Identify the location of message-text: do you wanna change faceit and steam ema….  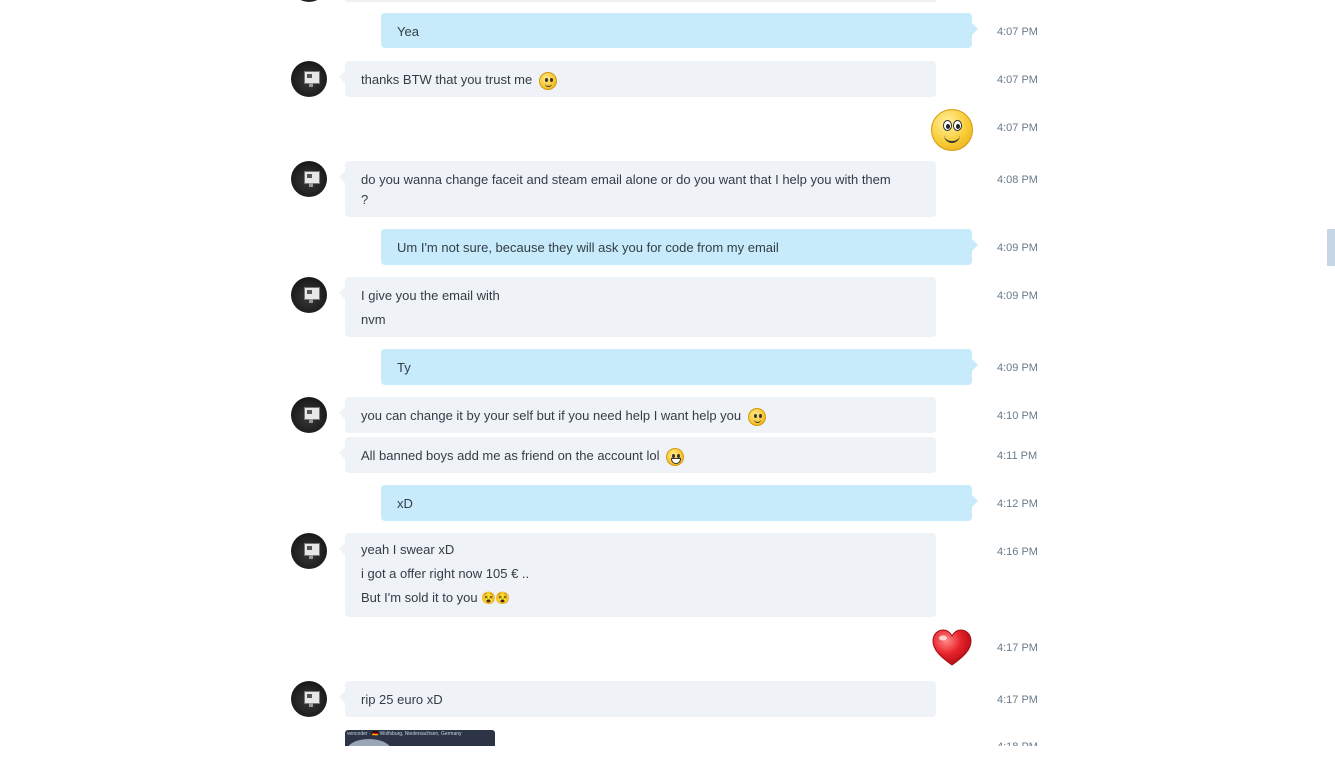
(626, 179).